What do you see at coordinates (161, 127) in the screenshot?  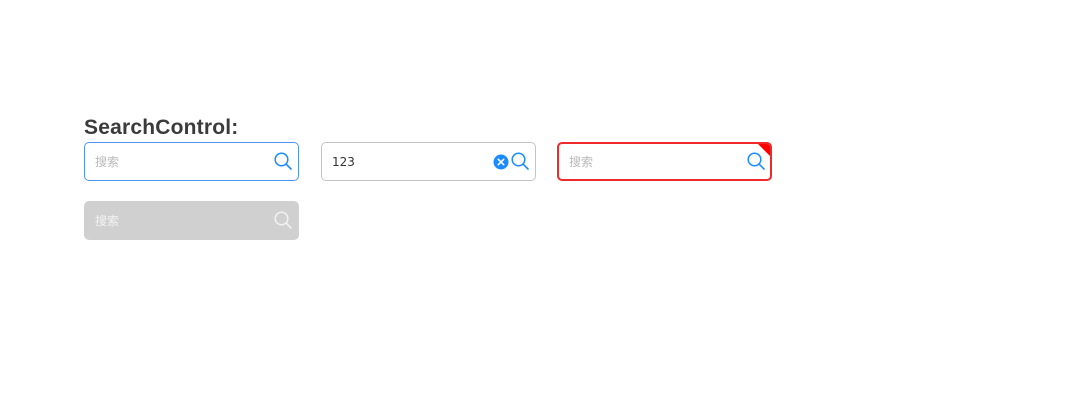 I see `section-title: SearchControl:` at bounding box center [161, 127].